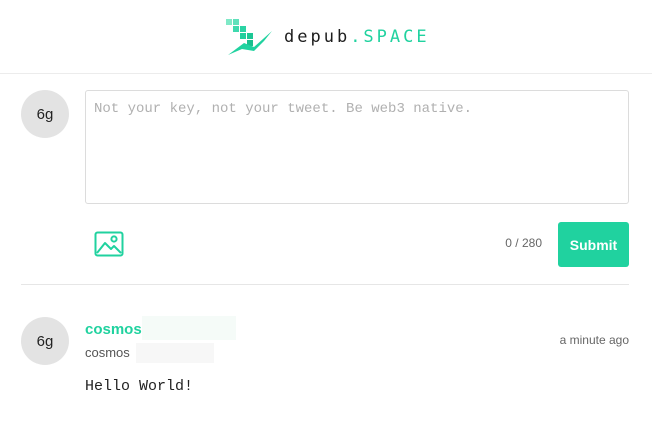 This screenshot has height=445, width=652. Describe the element at coordinates (113, 329) in the screenshot. I see `post-author-name: cosmos` at that location.